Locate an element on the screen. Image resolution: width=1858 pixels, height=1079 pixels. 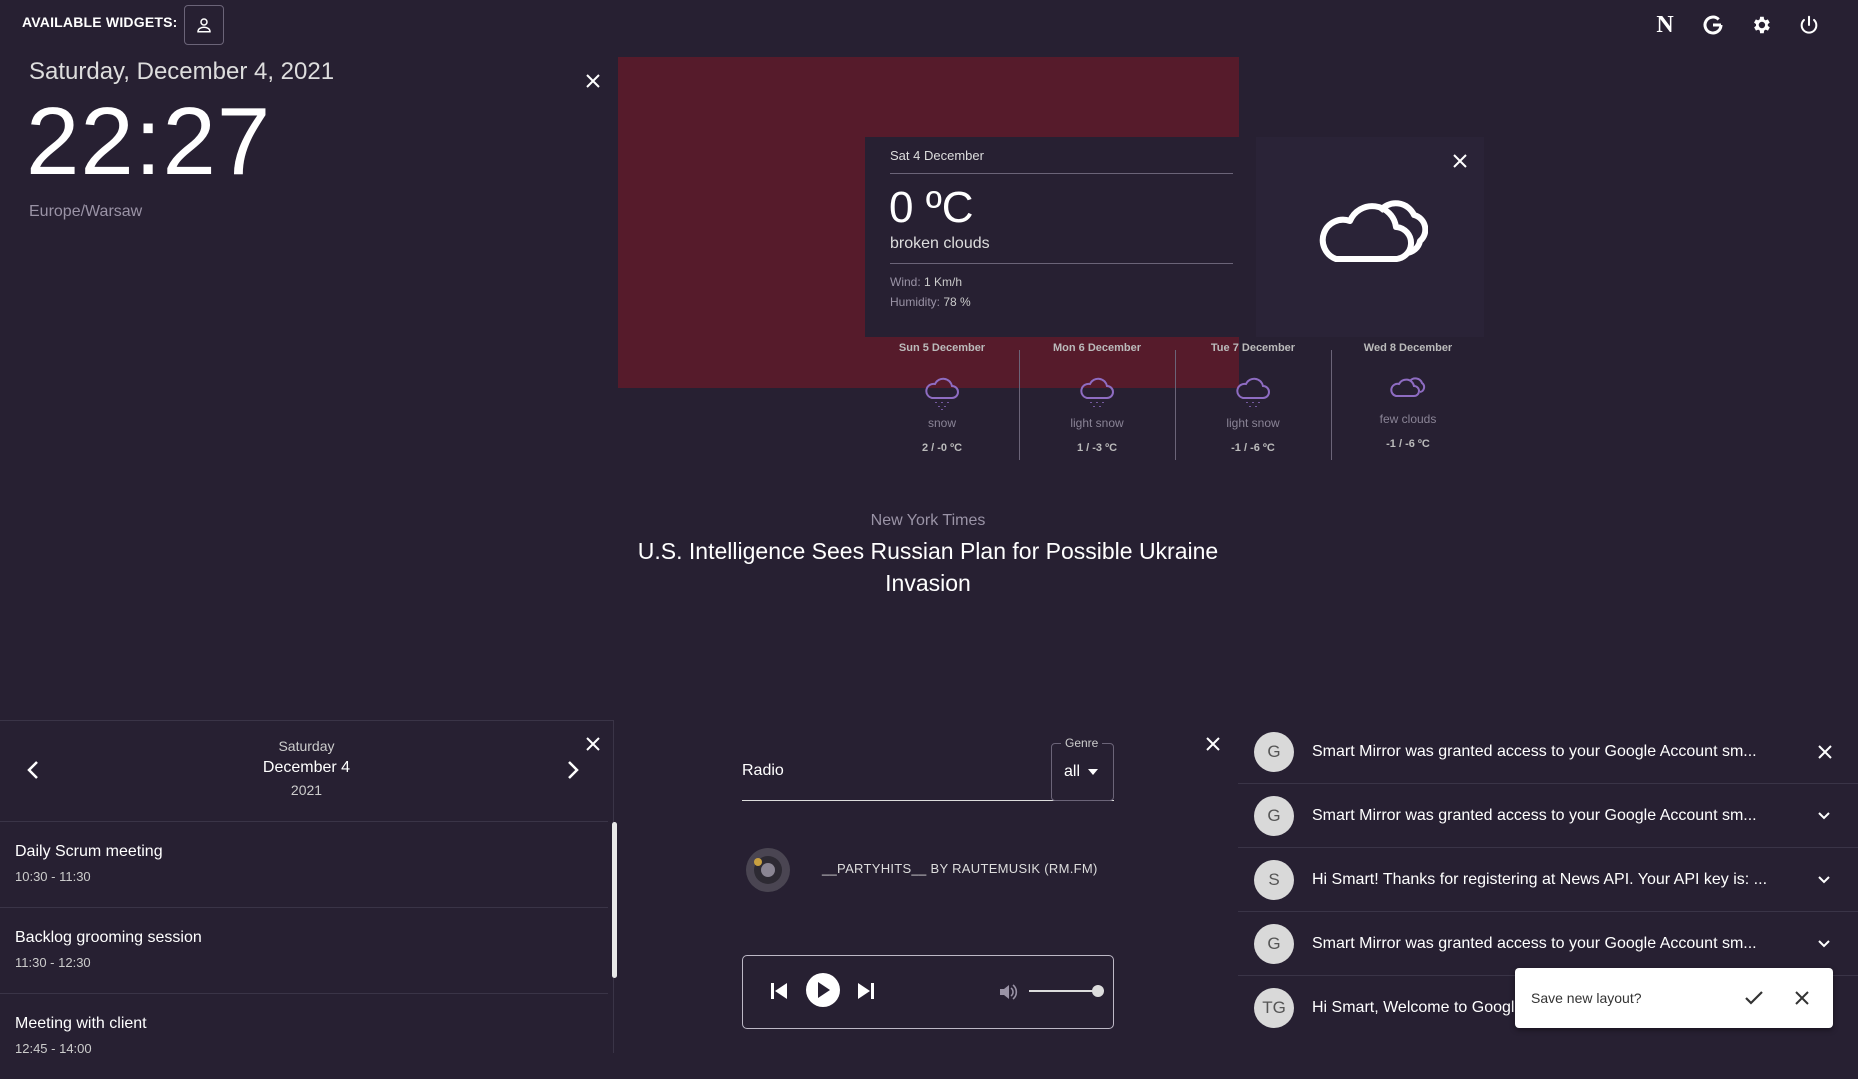
forecast-date: Tue 7 December is located at coordinates (1253, 348).